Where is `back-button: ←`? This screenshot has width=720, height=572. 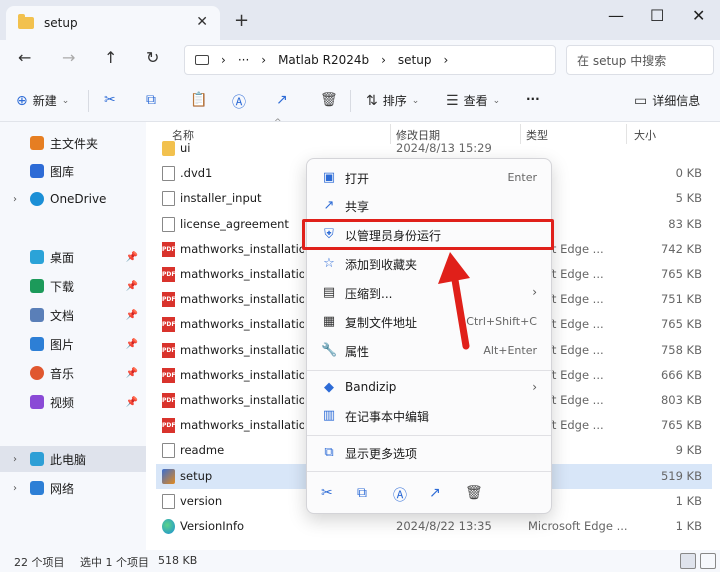 back-button: ← is located at coordinates (24, 57).